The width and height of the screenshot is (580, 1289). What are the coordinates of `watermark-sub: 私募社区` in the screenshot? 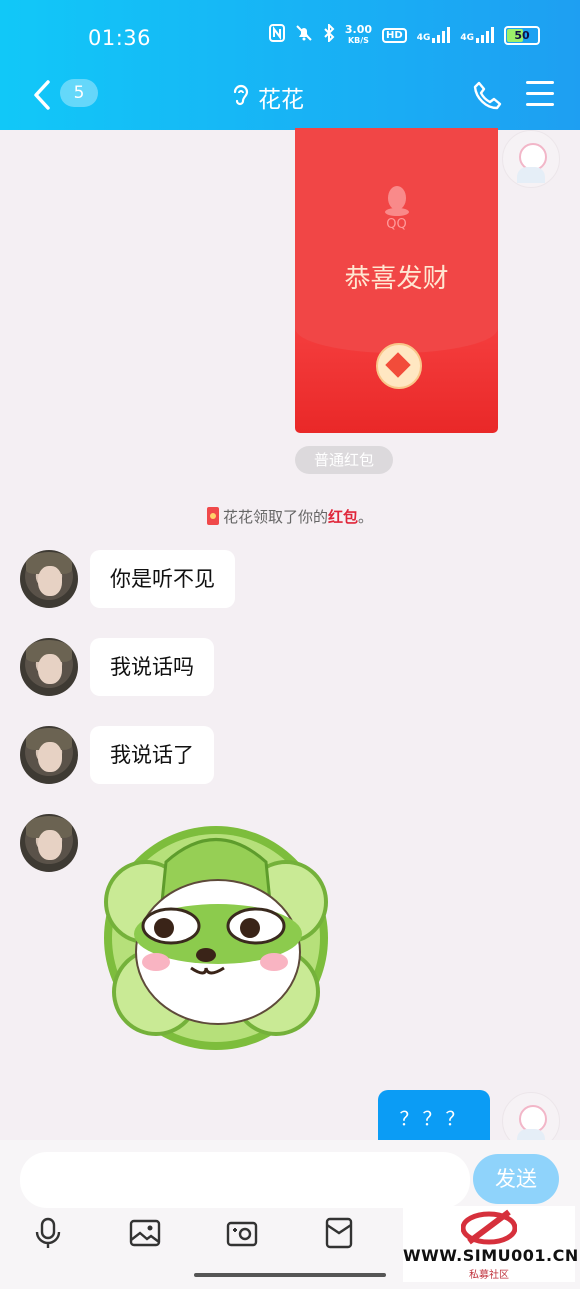 It's located at (489, 1275).